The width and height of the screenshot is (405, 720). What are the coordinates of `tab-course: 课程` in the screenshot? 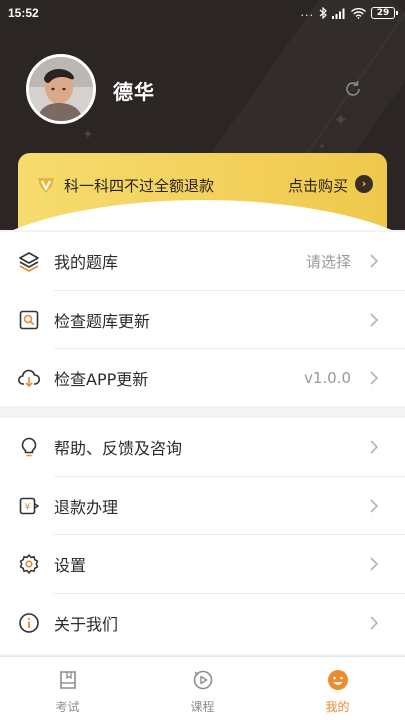 It's located at (202, 688).